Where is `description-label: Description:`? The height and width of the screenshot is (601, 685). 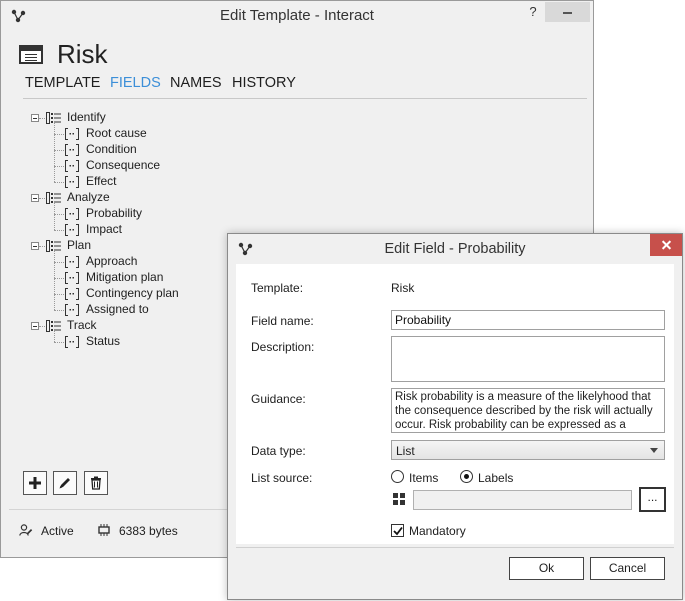
description-label: Description: is located at coordinates (283, 347).